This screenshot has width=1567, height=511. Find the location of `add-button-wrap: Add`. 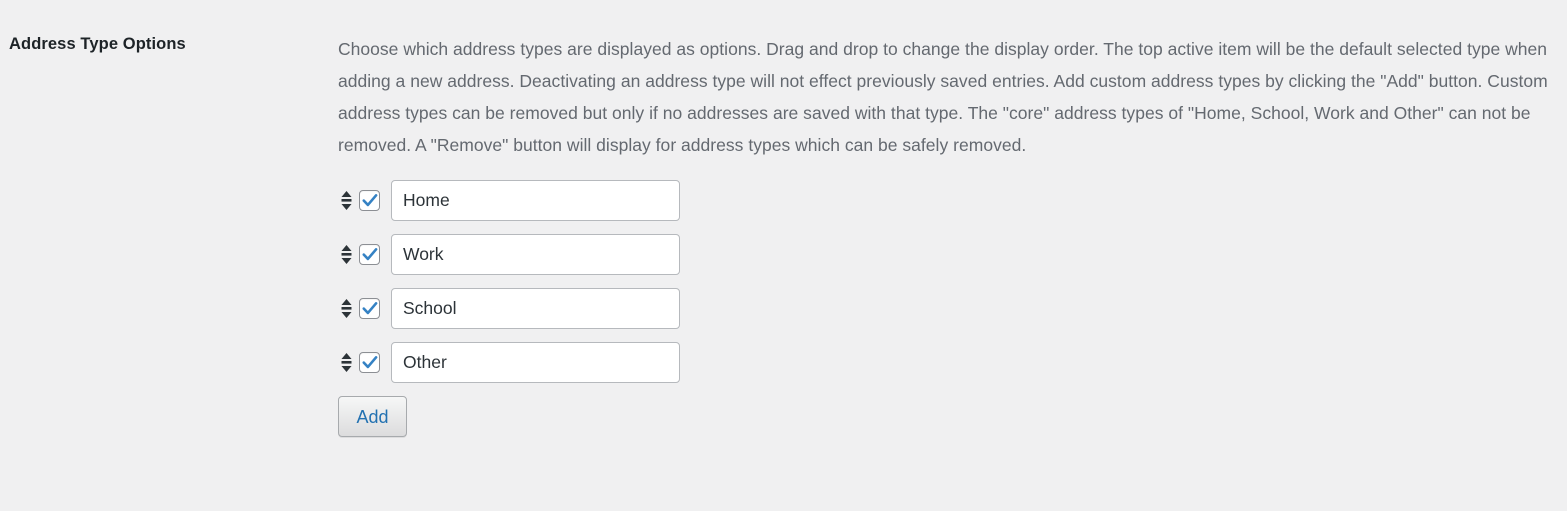

add-button-wrap: Add is located at coordinates (950, 416).